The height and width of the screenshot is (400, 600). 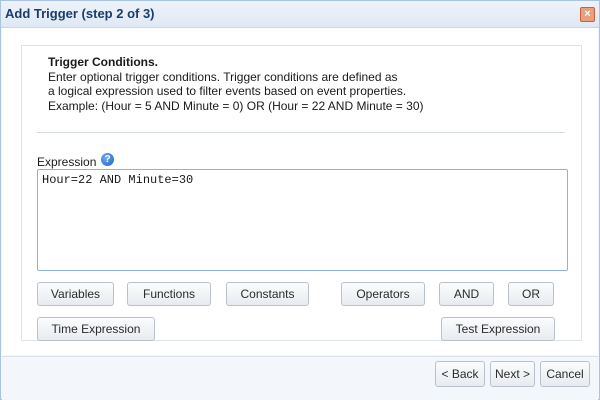 I want to click on section-heading: Trigger Conditions., so click(x=103, y=62).